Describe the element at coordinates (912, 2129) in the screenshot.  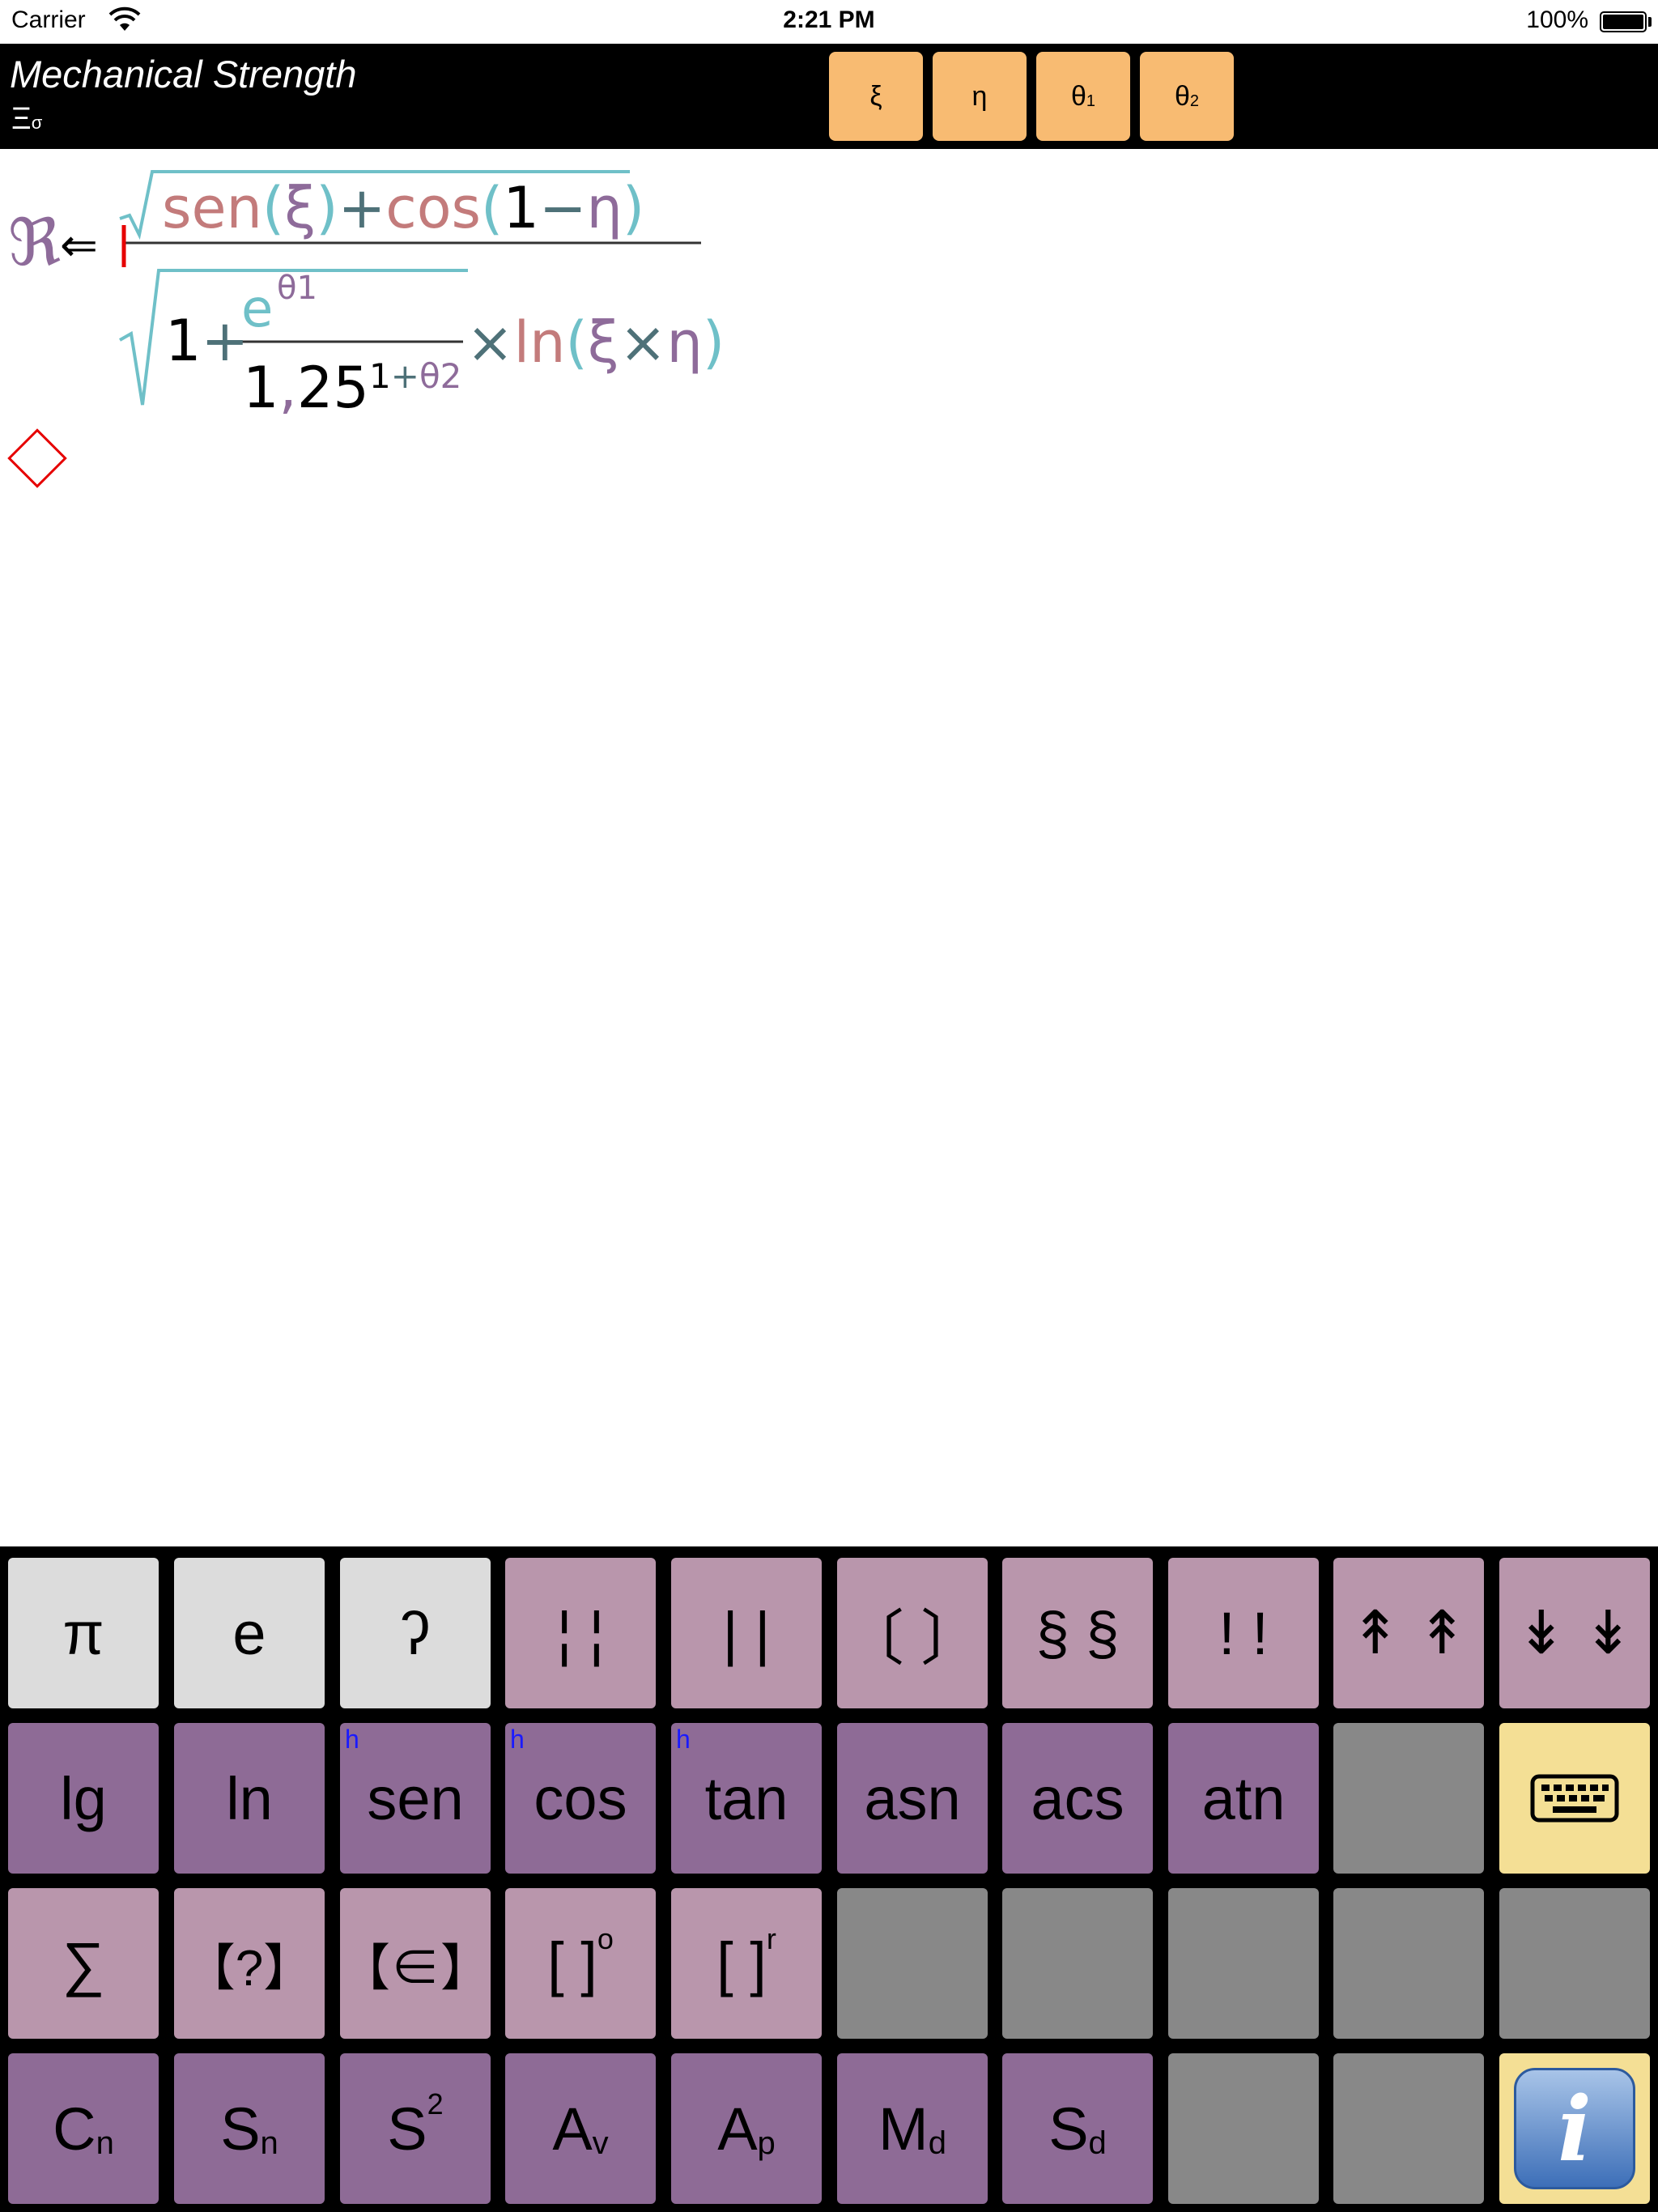
I see `key-median: Md` at that location.